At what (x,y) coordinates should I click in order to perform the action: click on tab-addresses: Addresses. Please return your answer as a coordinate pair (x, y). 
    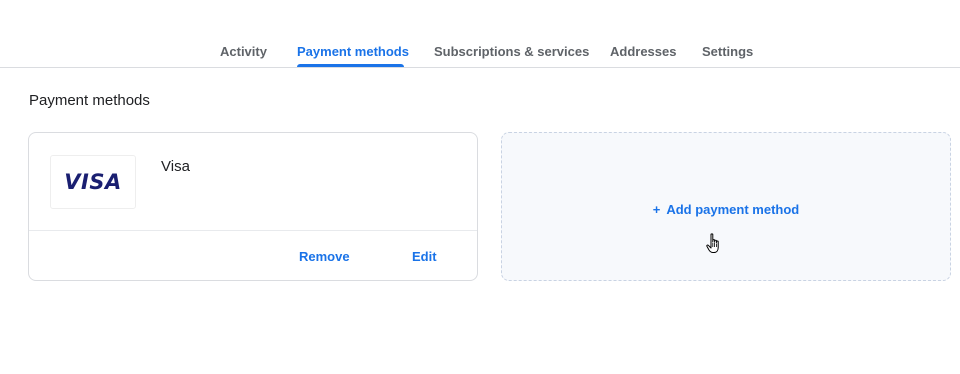
    Looking at the image, I should click on (643, 52).